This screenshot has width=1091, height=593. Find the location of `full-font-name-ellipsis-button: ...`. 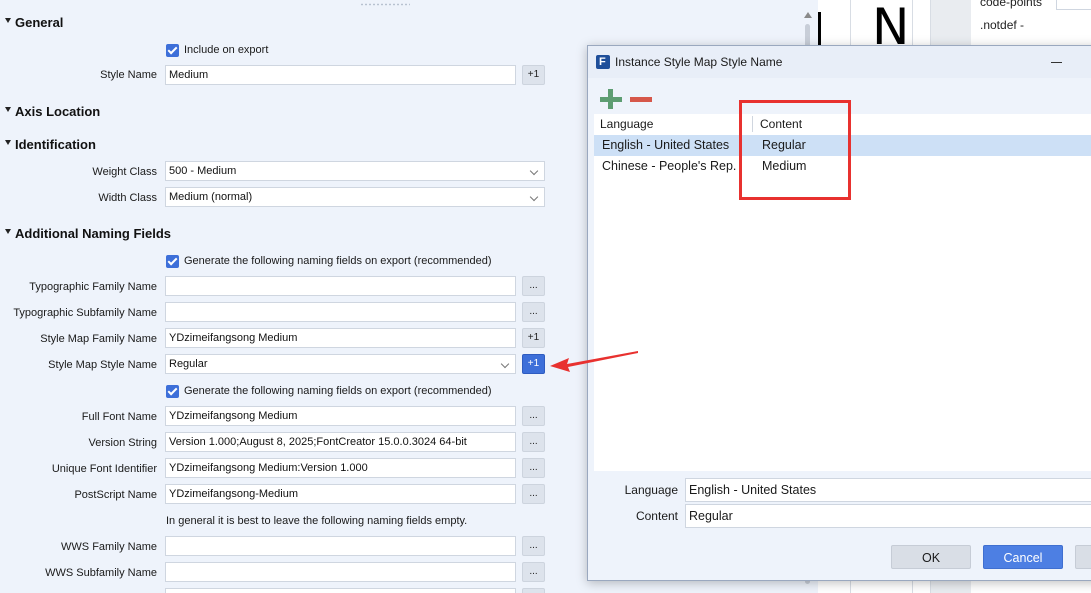

full-font-name-ellipsis-button: ... is located at coordinates (533, 416).